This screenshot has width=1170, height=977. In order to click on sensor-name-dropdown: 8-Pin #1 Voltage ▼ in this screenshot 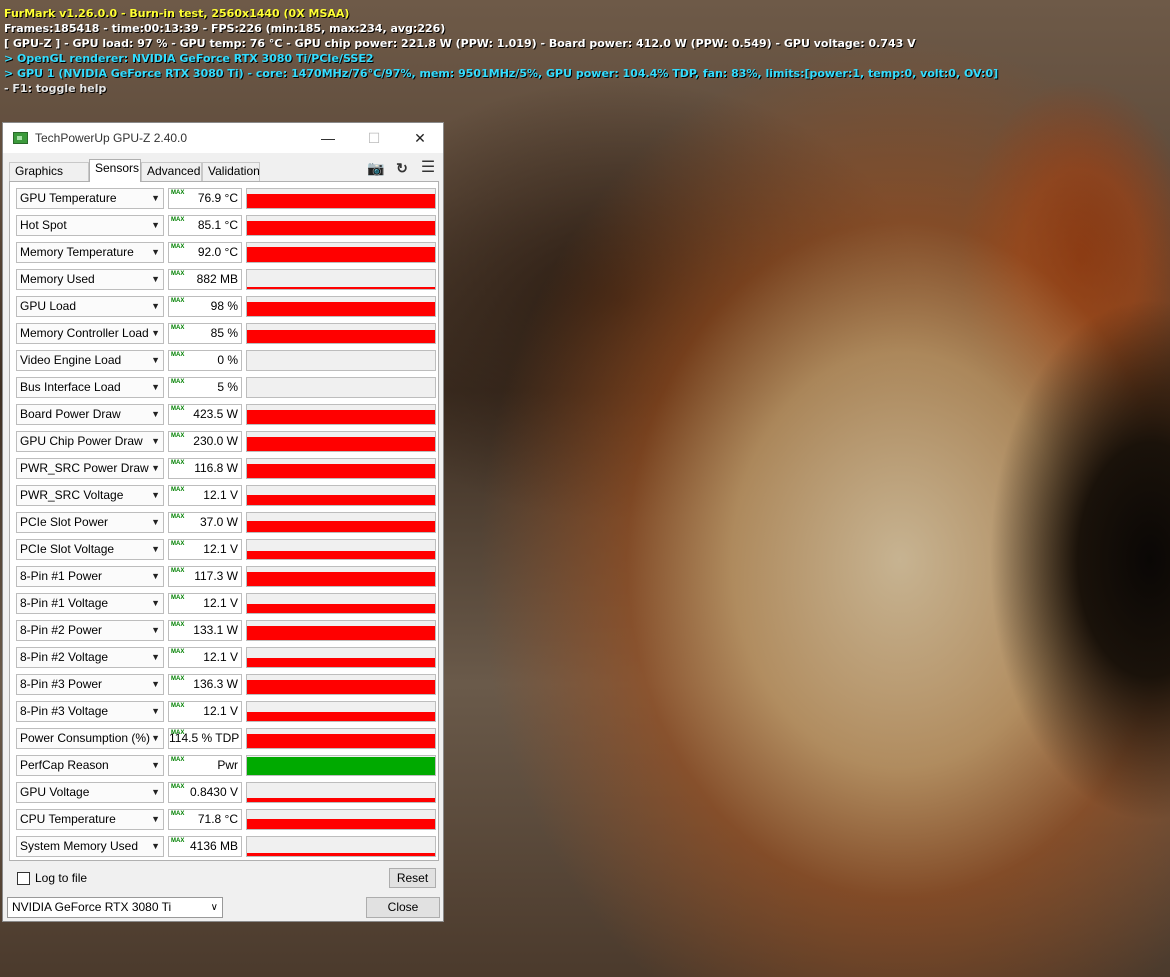, I will do `click(90, 603)`.